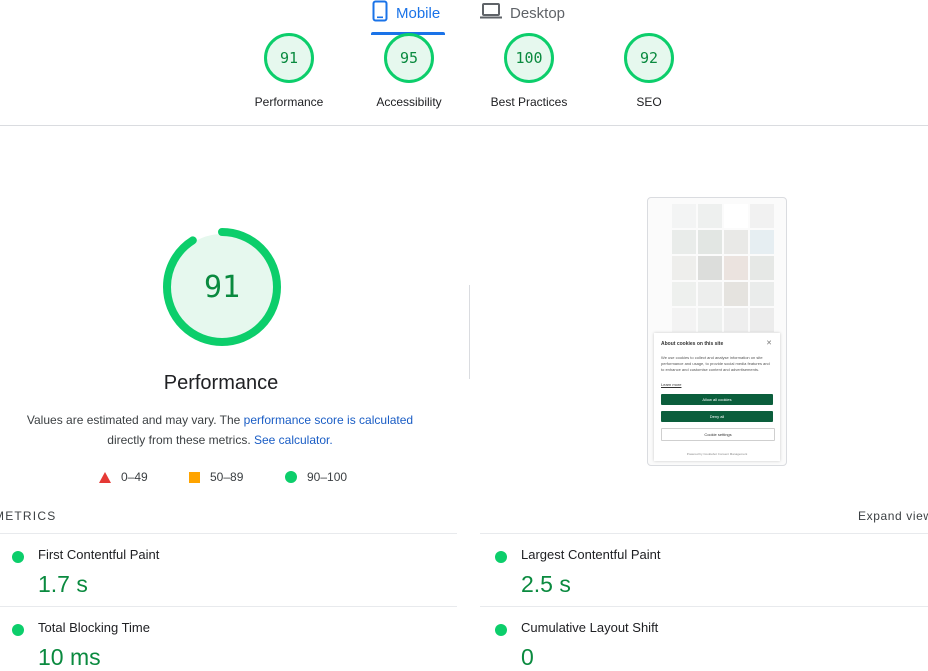  Describe the element at coordinates (180, 440) in the screenshot. I see `desc-text-2: directly from these metrics.` at that location.